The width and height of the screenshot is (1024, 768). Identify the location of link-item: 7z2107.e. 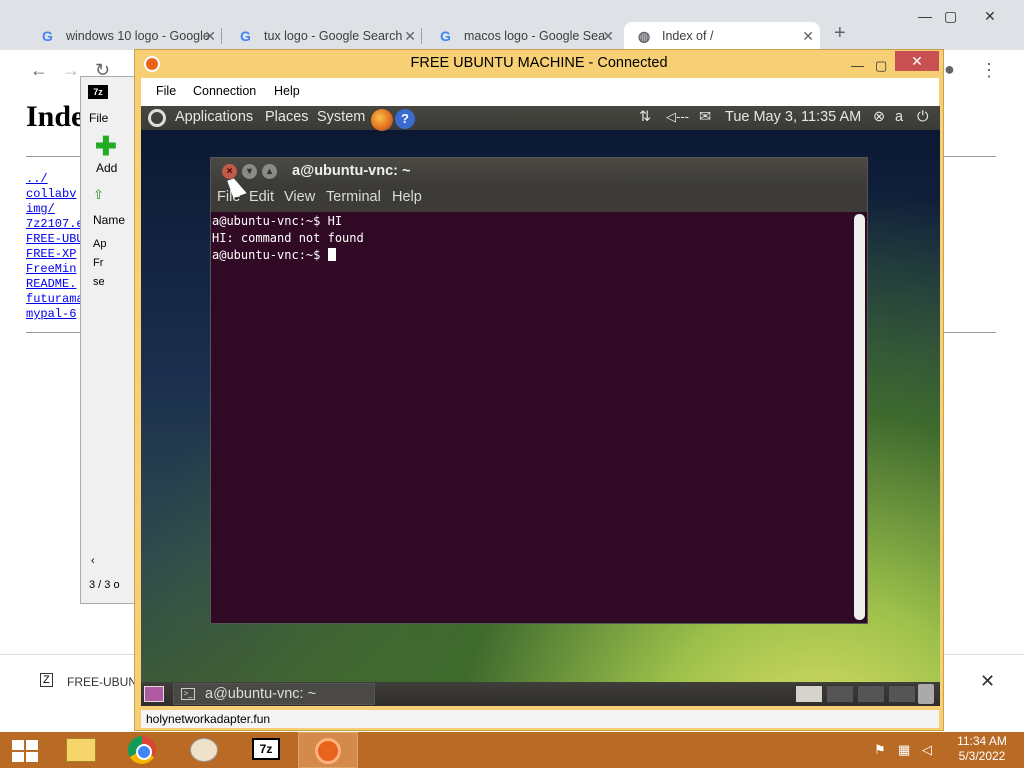
(55, 224).